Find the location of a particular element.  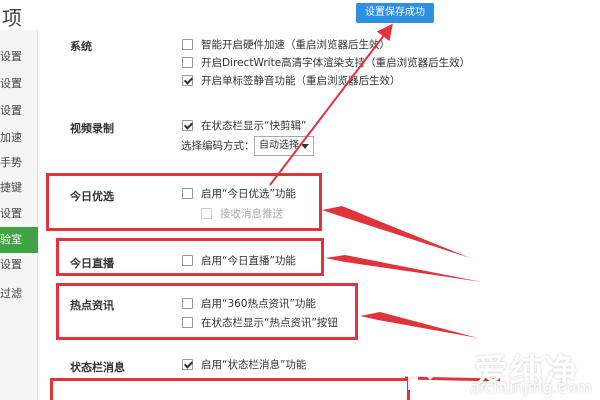

watermark-url: aichunjing.com is located at coordinates (531, 387).